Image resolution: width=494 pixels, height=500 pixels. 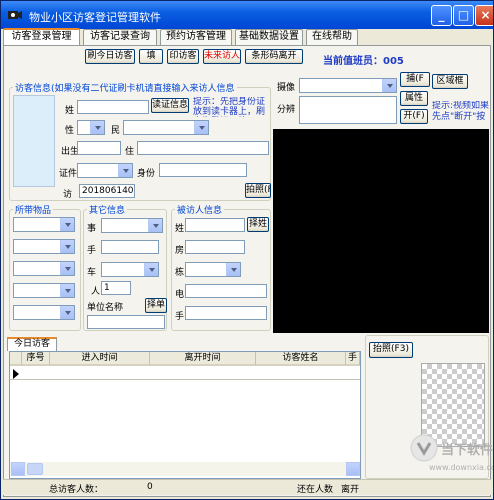 What do you see at coordinates (100, 359) in the screenshot?
I see `col-enter-time: 进入时间` at bounding box center [100, 359].